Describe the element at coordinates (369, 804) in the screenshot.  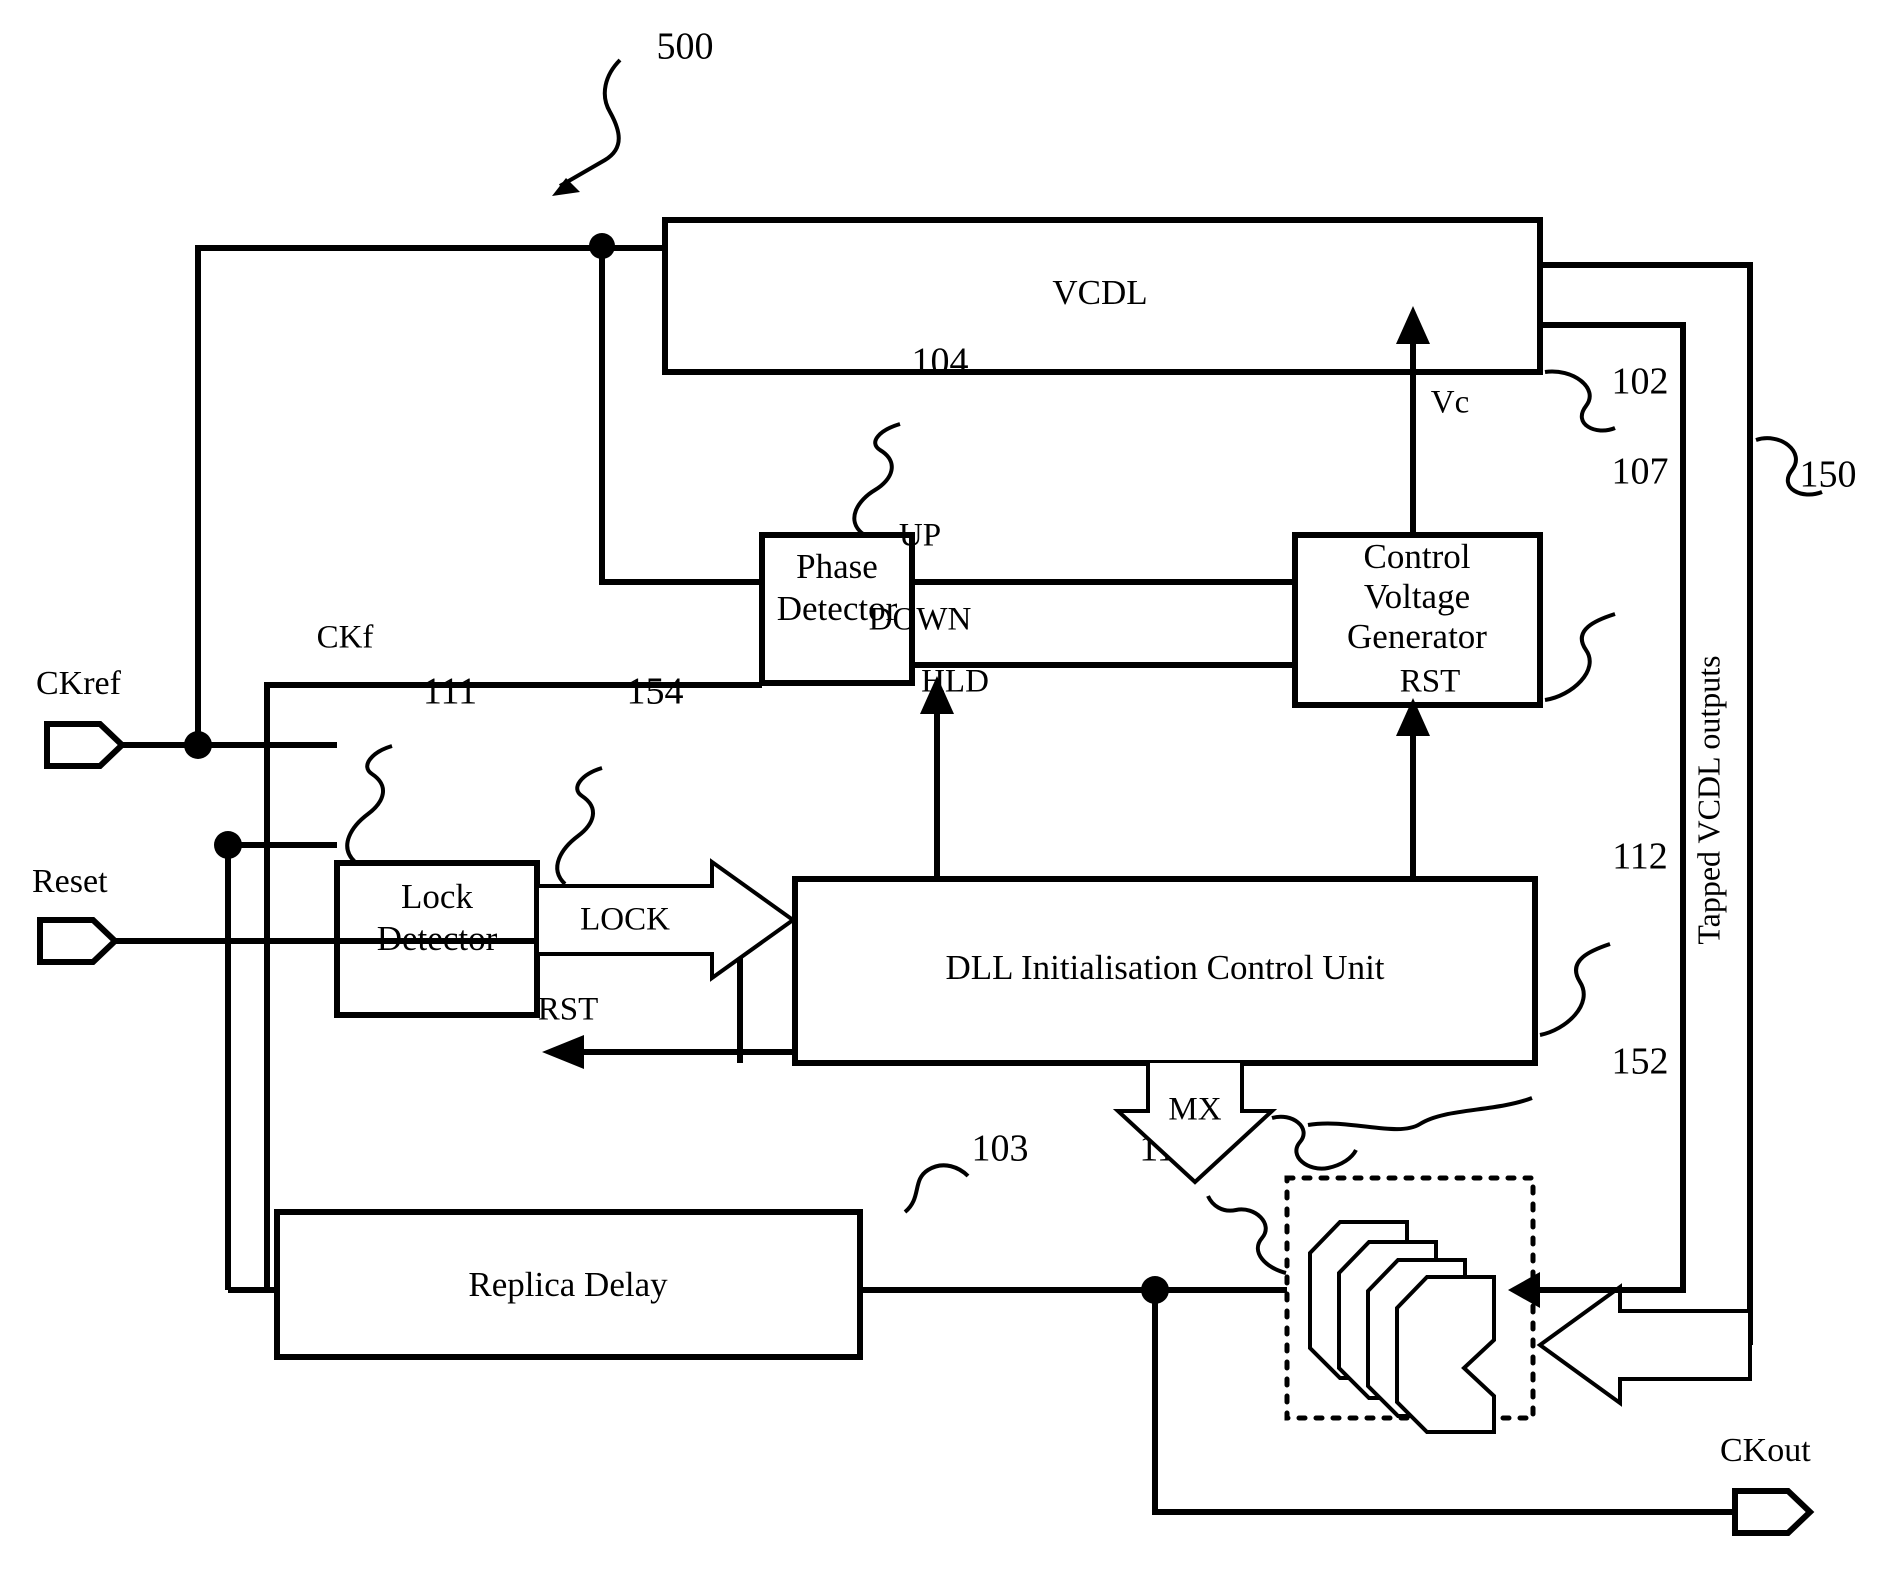
I see `lock-detector-ref-leader` at that location.